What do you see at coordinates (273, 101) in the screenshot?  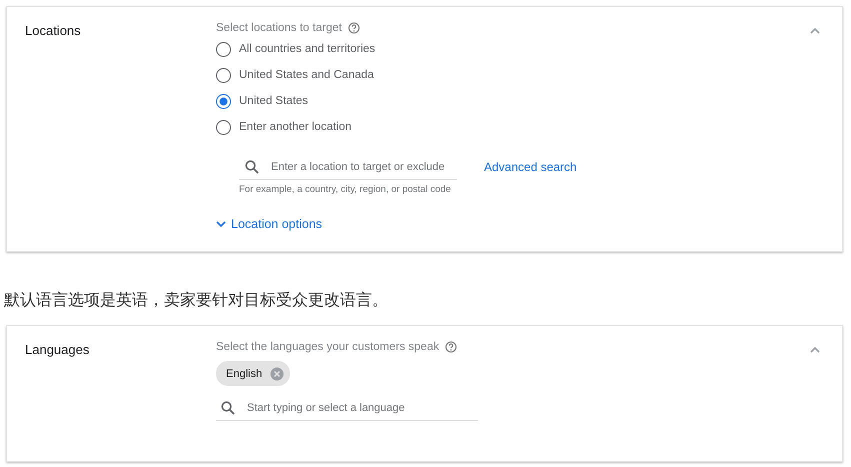 I see `option-label: United States` at bounding box center [273, 101].